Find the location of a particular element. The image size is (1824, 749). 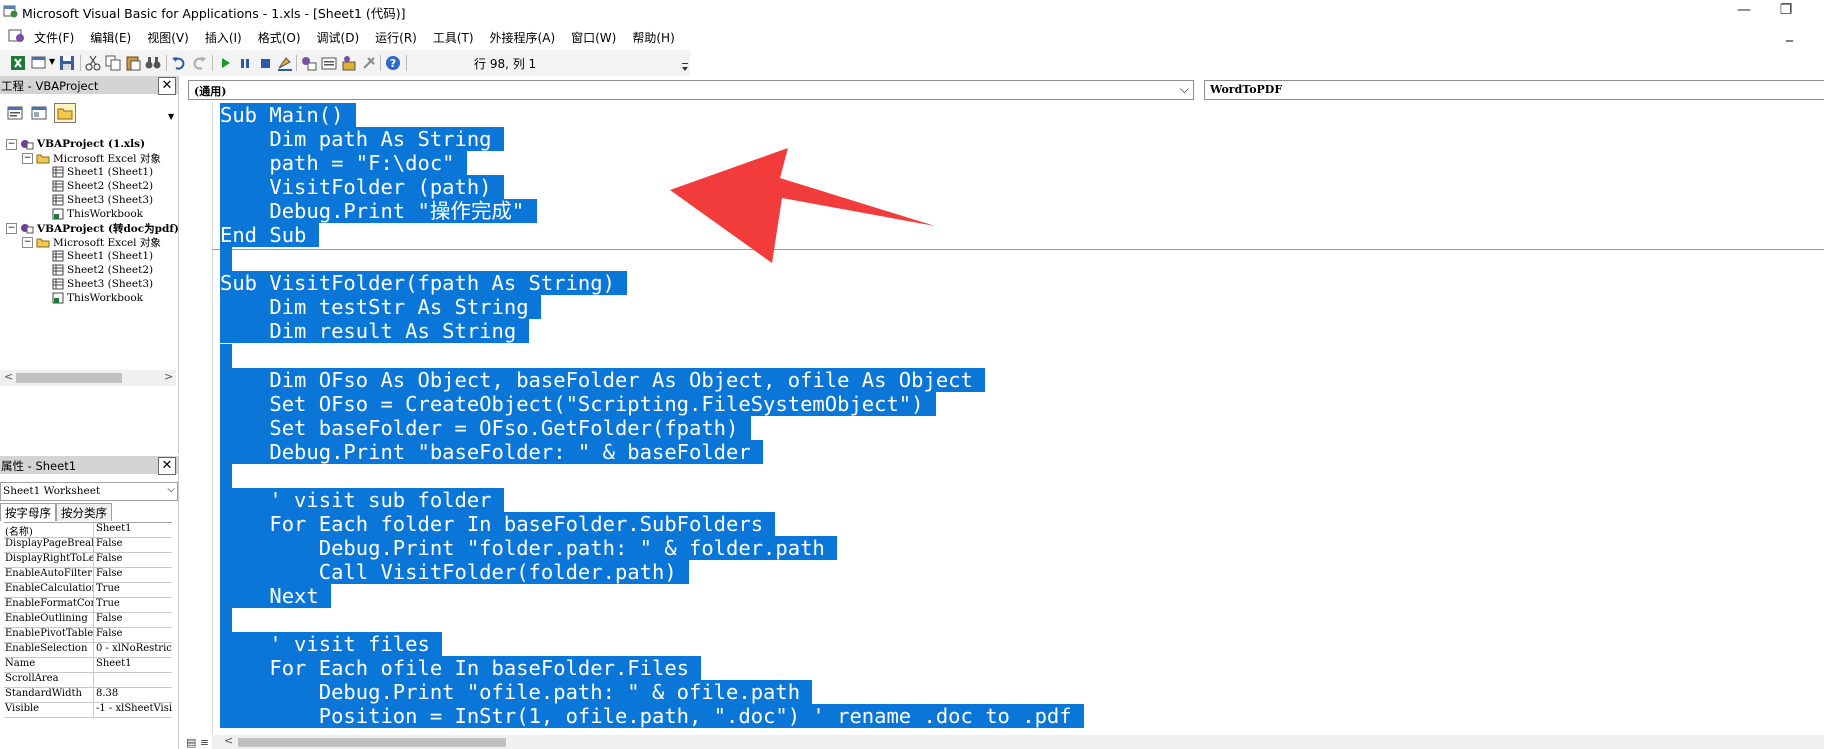

property-row: ScrollArea is located at coordinates (88, 680).